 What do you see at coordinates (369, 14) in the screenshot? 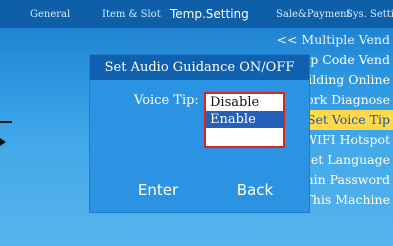
I see `tab-sys-setting: Sys. Setting` at bounding box center [369, 14].